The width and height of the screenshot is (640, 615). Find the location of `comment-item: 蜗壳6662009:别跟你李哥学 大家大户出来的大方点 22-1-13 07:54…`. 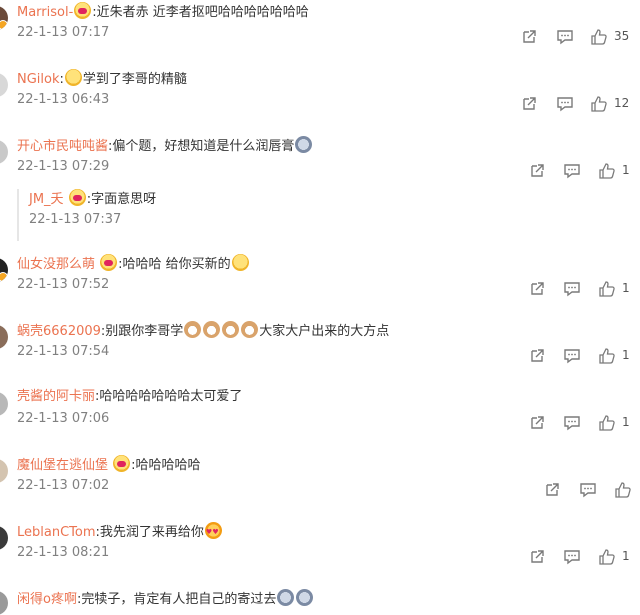

comment-item: 蜗壳6662009:别跟你李哥学 大家大户出来的大方点 22-1-13 07:54… is located at coordinates (320, 354).